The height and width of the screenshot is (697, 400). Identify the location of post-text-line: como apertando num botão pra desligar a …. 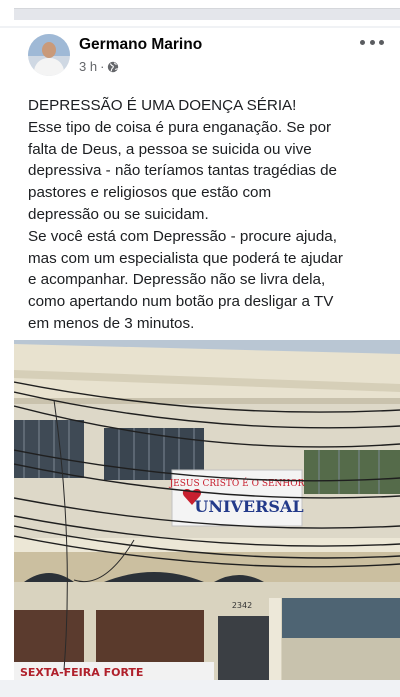
(181, 302).